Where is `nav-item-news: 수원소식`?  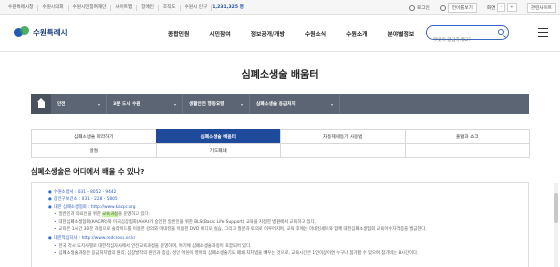
nav-item-news: 수원소식 is located at coordinates (315, 33).